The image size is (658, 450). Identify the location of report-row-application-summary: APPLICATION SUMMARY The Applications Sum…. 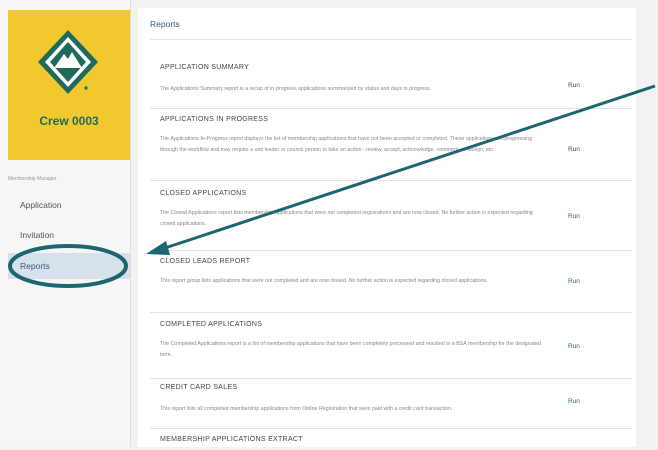
(391, 86).